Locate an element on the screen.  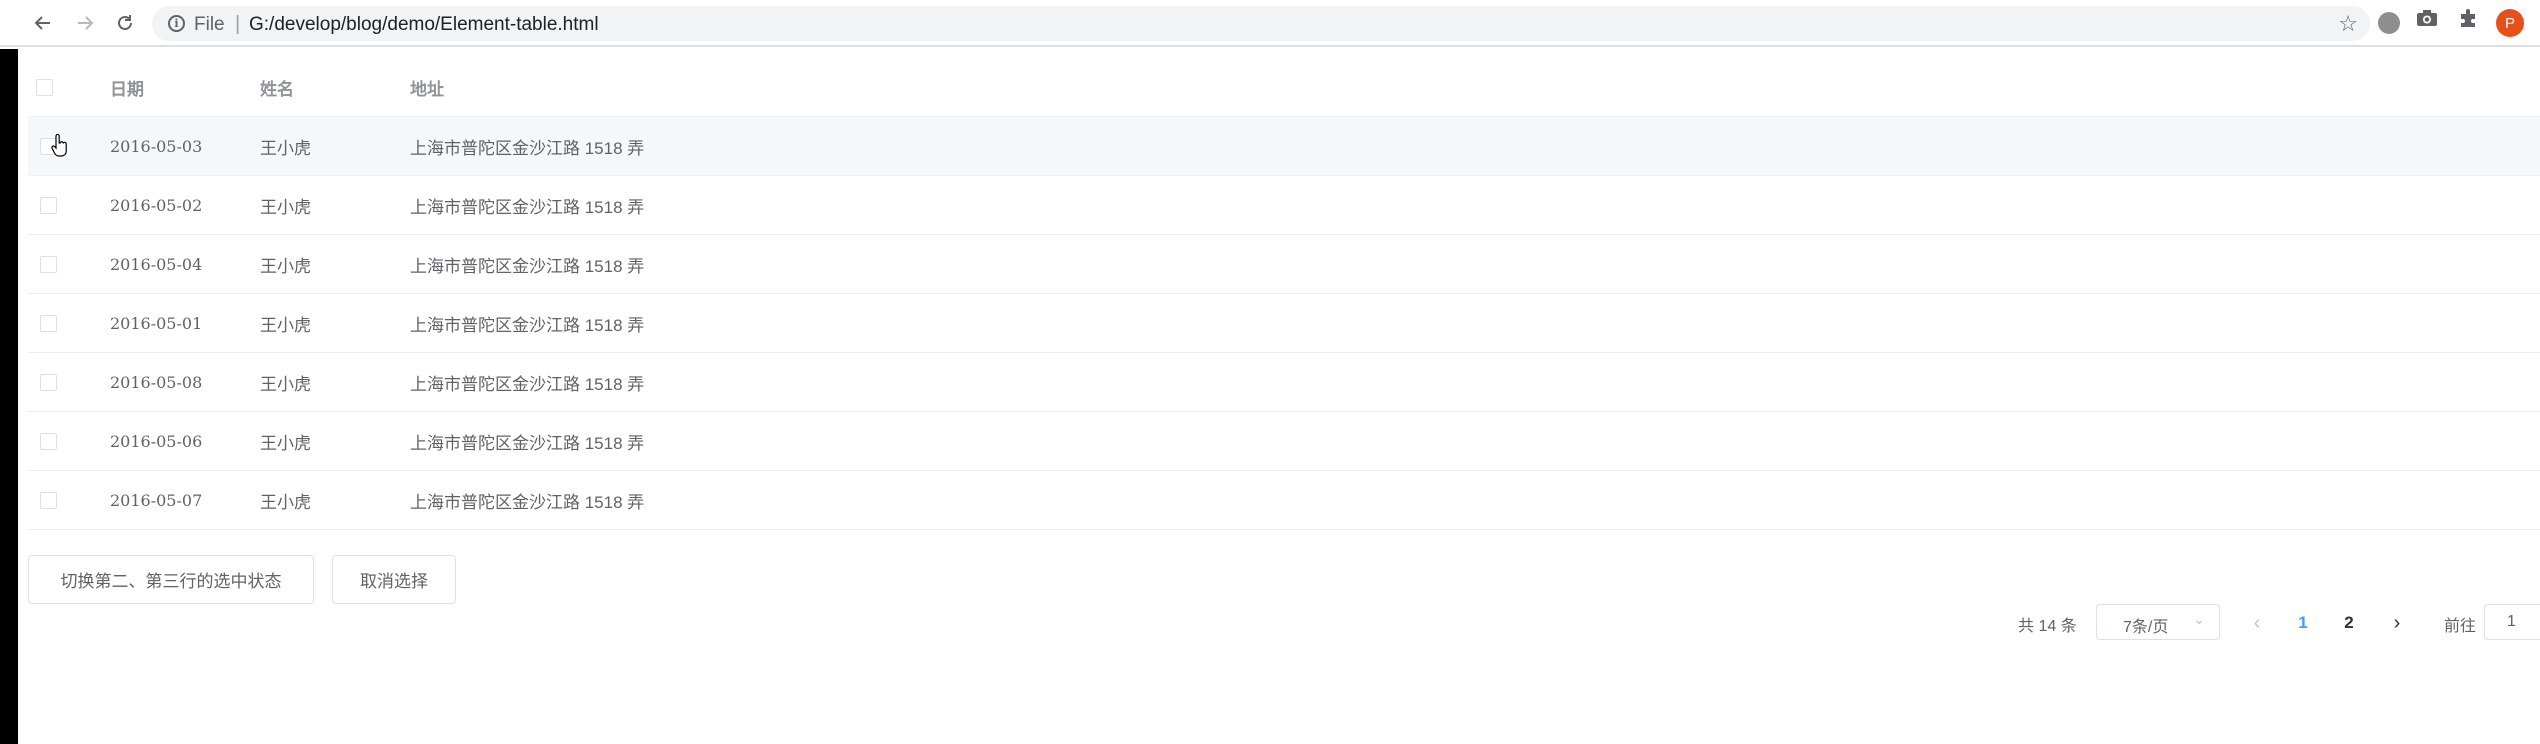
page-1-button: 1 is located at coordinates (2303, 623).